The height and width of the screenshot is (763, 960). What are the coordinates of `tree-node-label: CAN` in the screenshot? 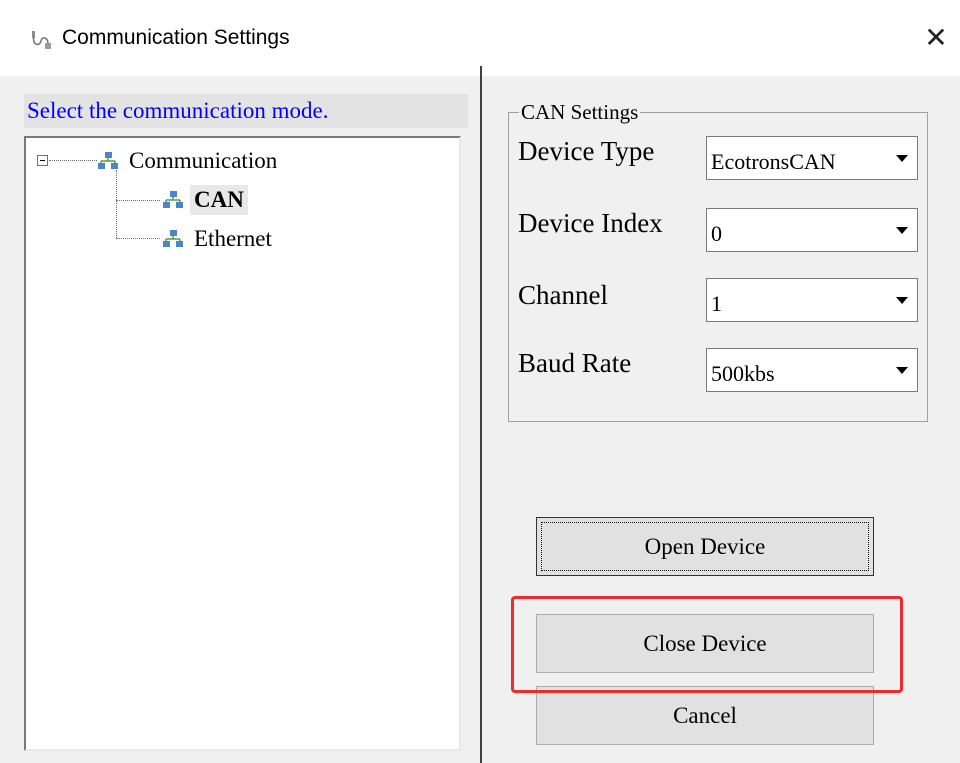 It's located at (219, 200).